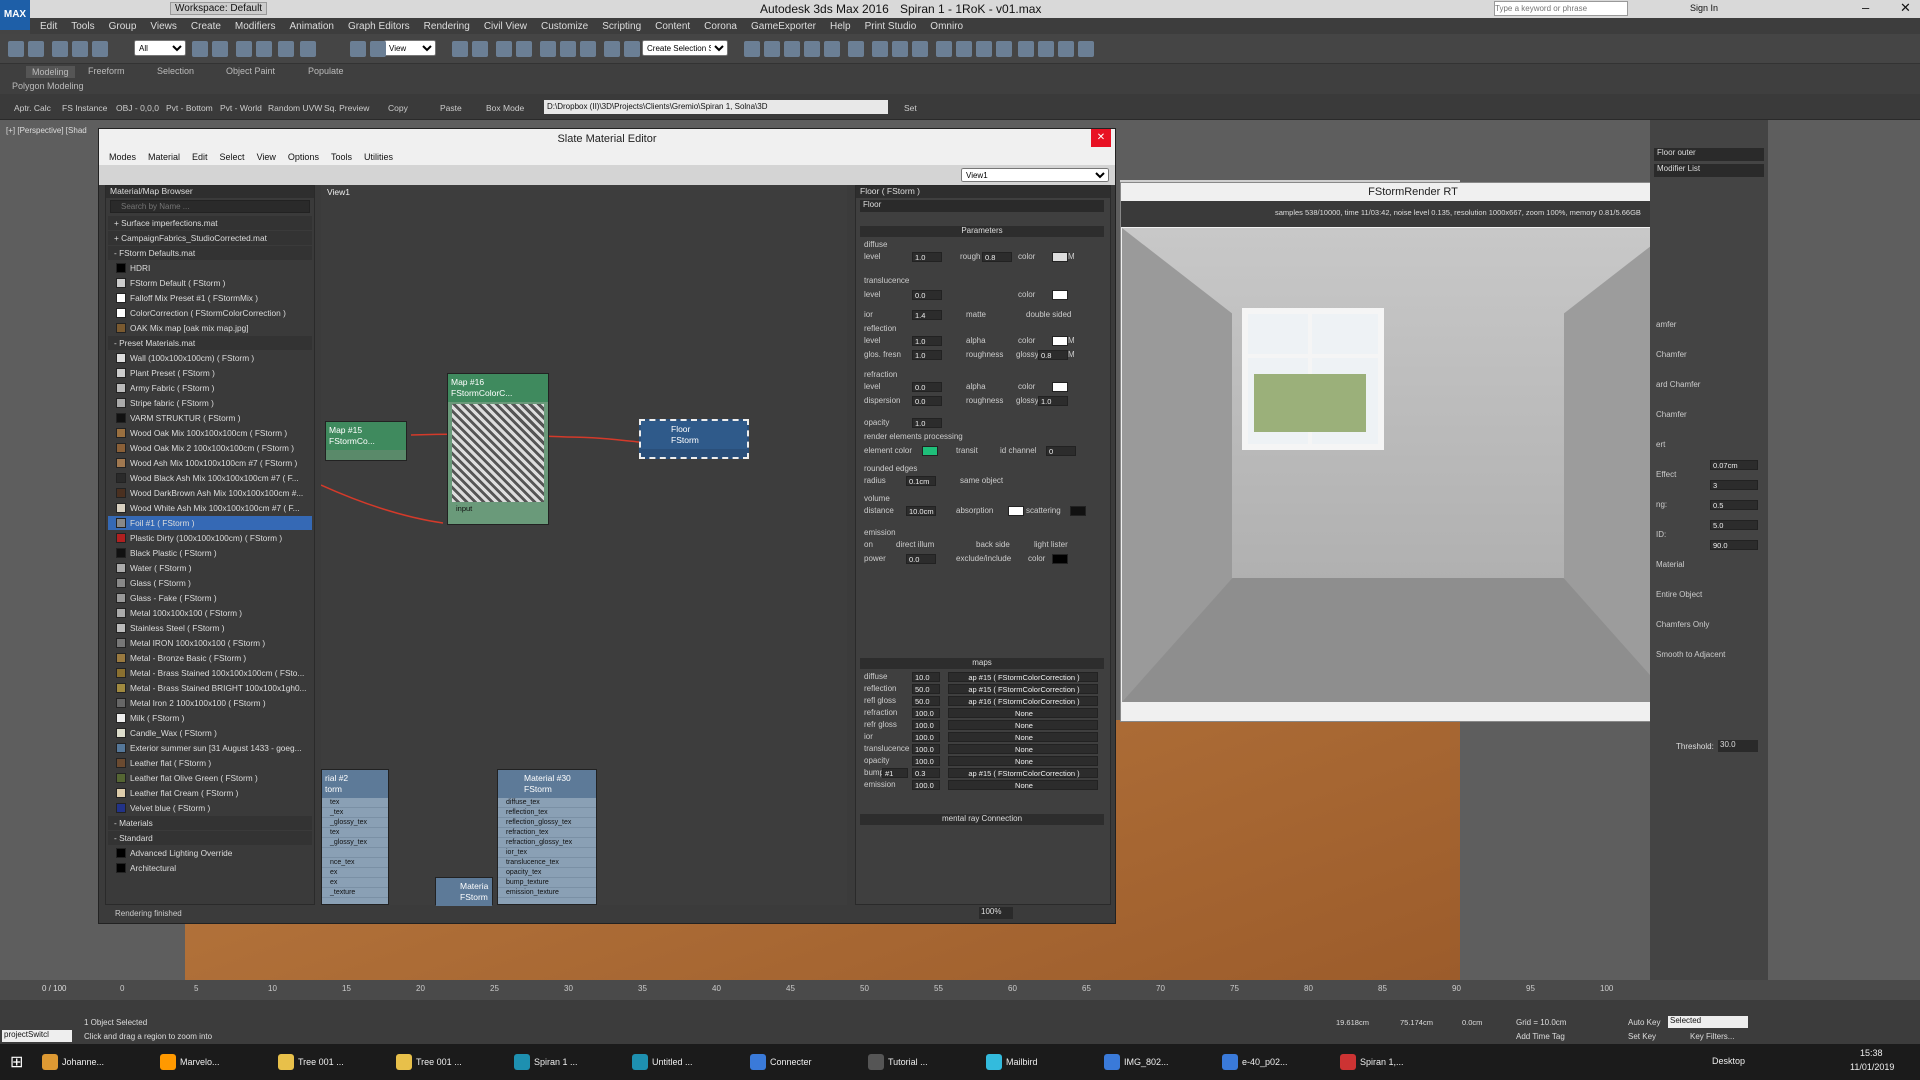  I want to click on chamfer-value: 3, so click(1734, 485).